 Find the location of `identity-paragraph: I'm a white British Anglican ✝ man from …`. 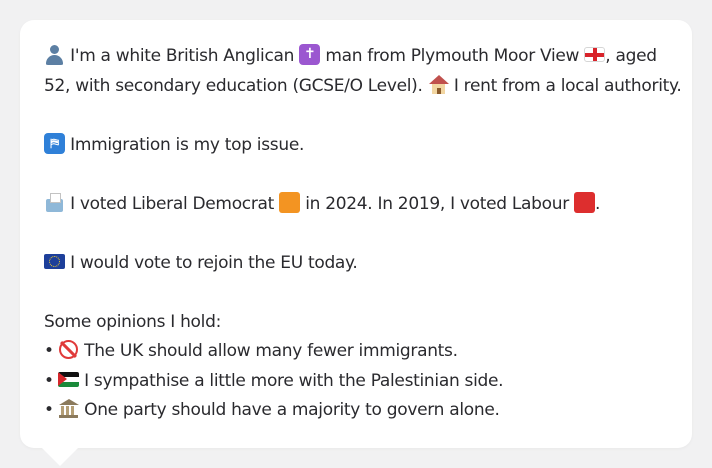

identity-paragraph: I'm a white British Anglican ✝ man from … is located at coordinates (364, 71).